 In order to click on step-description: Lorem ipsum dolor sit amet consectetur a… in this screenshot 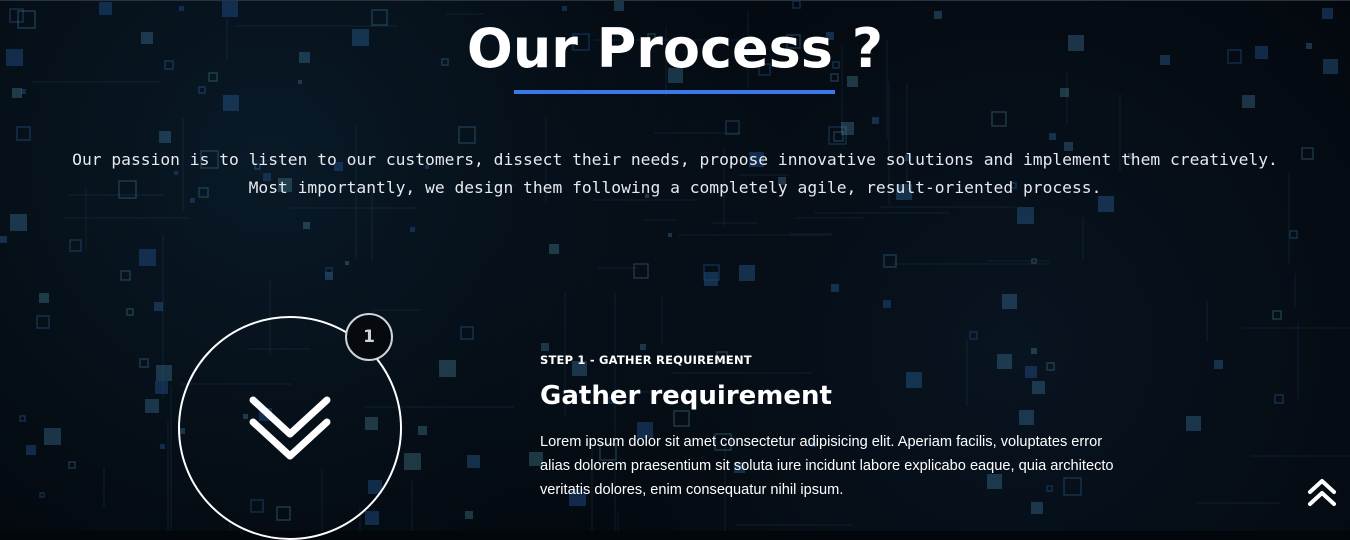, I will do `click(827, 466)`.